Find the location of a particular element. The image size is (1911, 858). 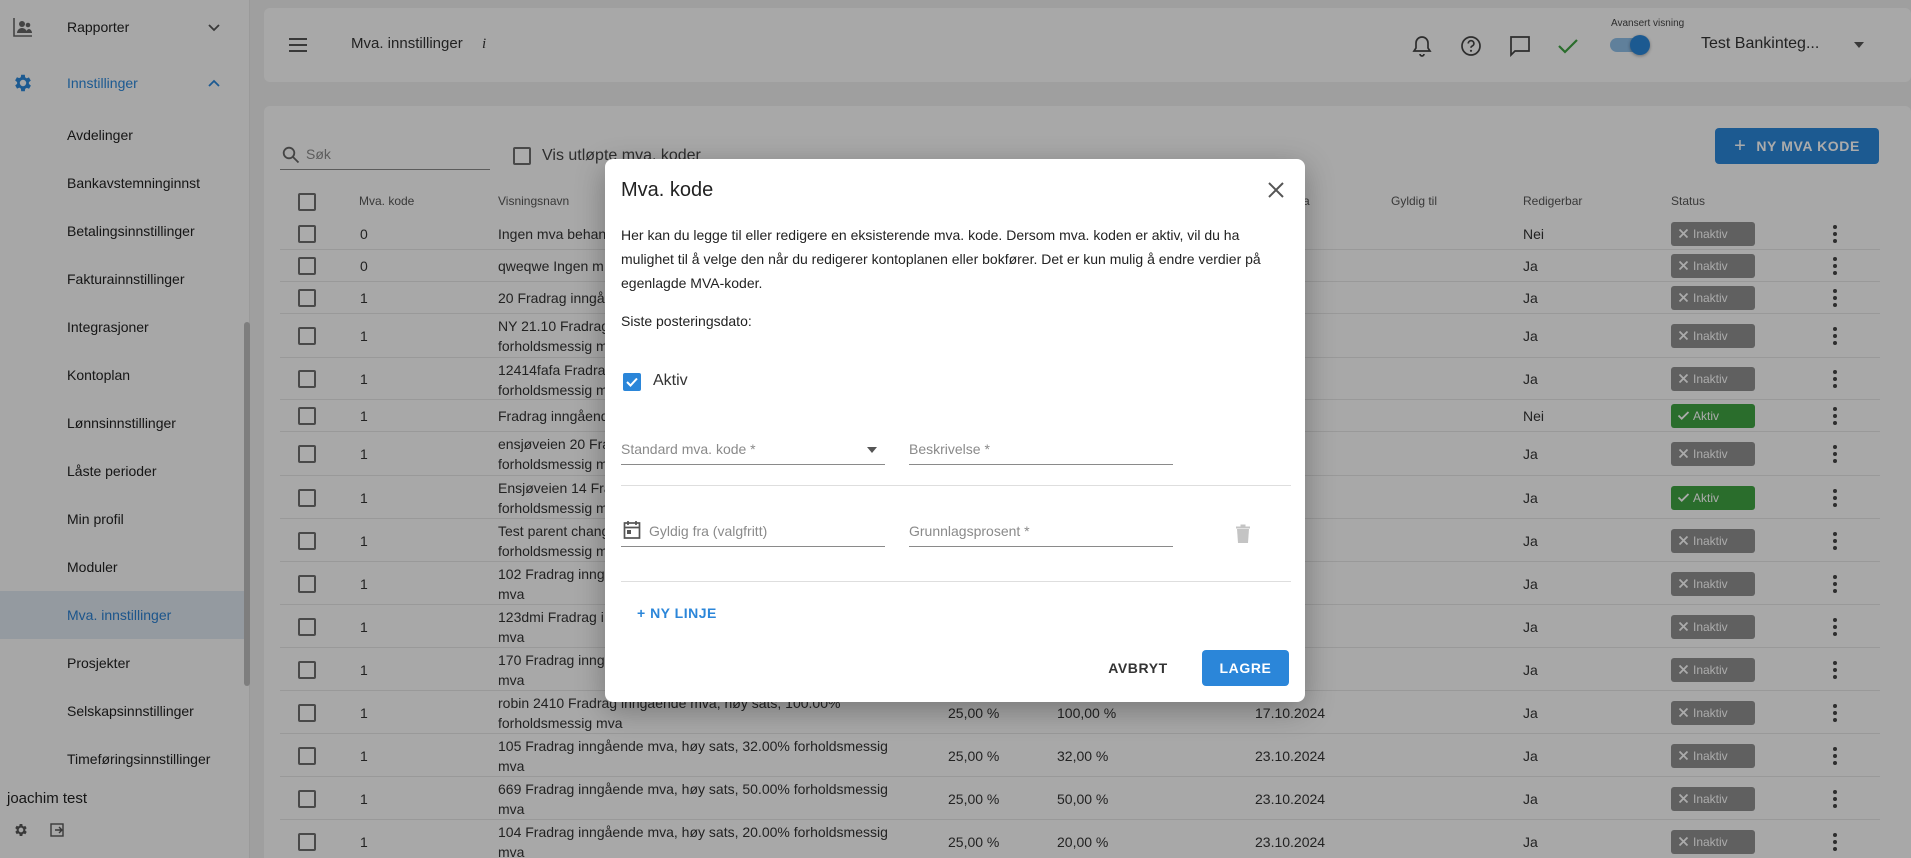

beskrivelse-placeholder: Beskrivelse * is located at coordinates (949, 449).